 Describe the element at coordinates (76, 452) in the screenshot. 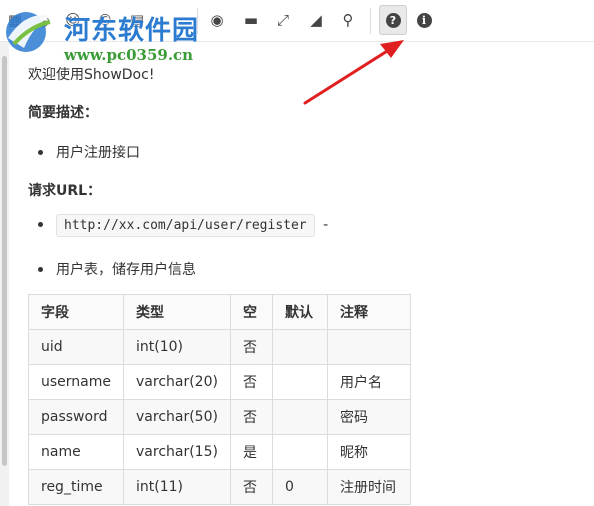

I see `cell-field: name` at that location.